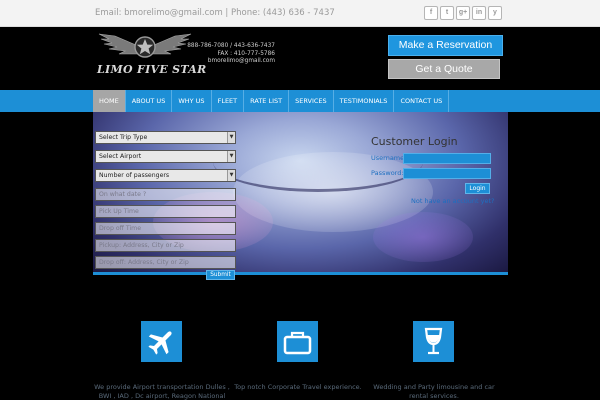 The height and width of the screenshot is (400, 600). Describe the element at coordinates (298, 387) in the screenshot. I see `corporate-feature-text: Top notch Corporate Travel experience.` at that location.